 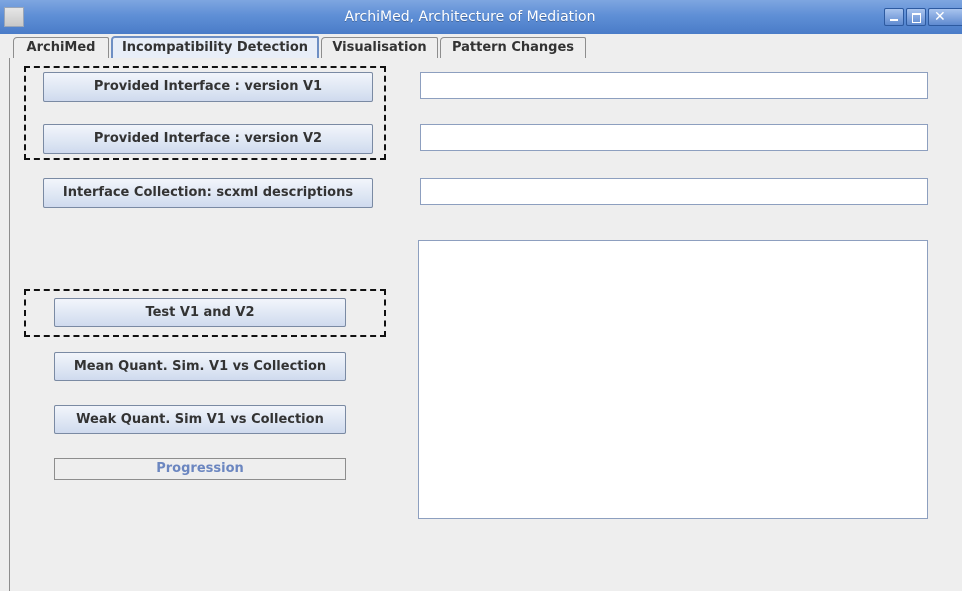 I want to click on minimize-button, so click(x=894, y=17).